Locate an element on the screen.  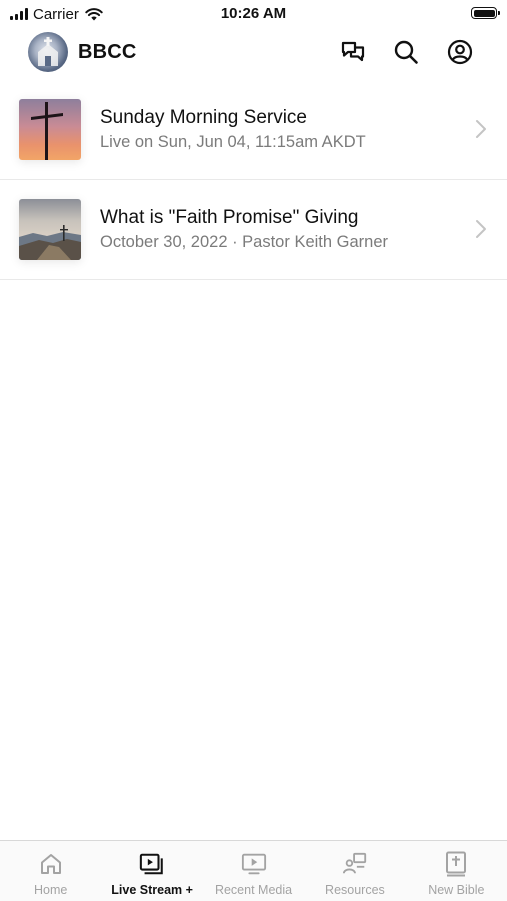
tab-new-bible: New Bible is located at coordinates (456, 871).